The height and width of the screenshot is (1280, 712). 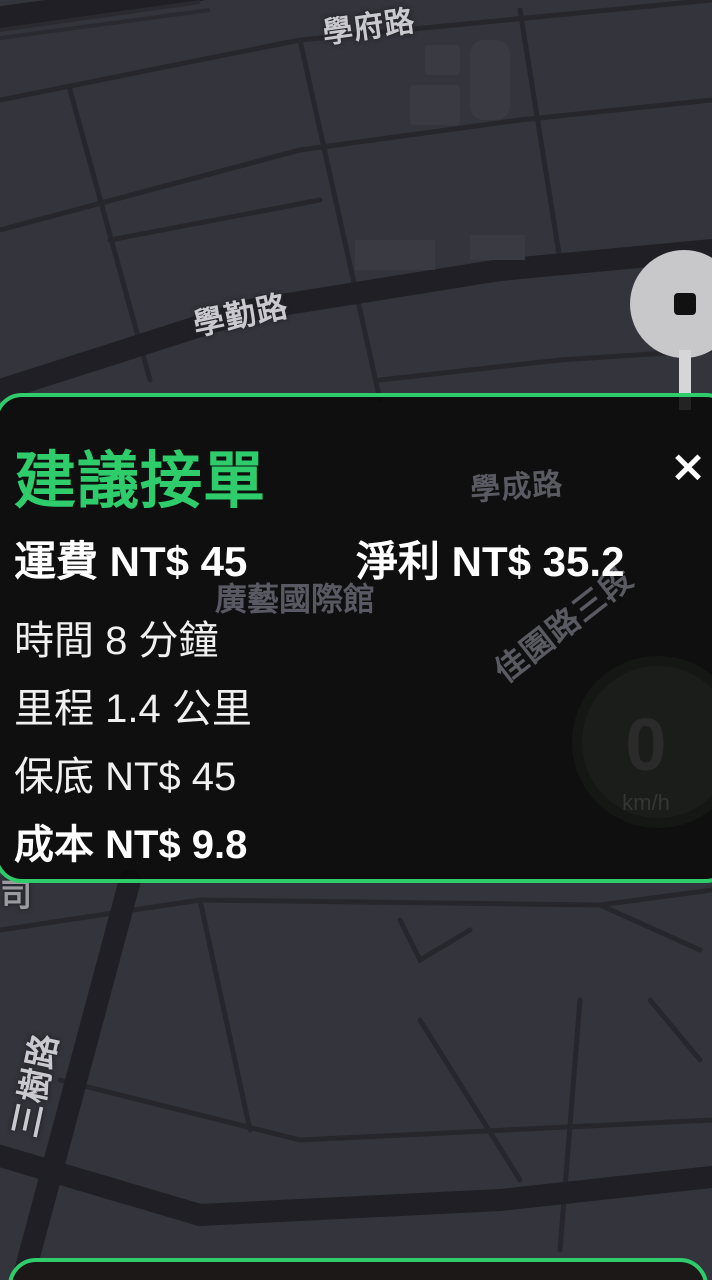 I want to click on cost-label: 成本 NT$ 9.8, so click(x=131, y=845).